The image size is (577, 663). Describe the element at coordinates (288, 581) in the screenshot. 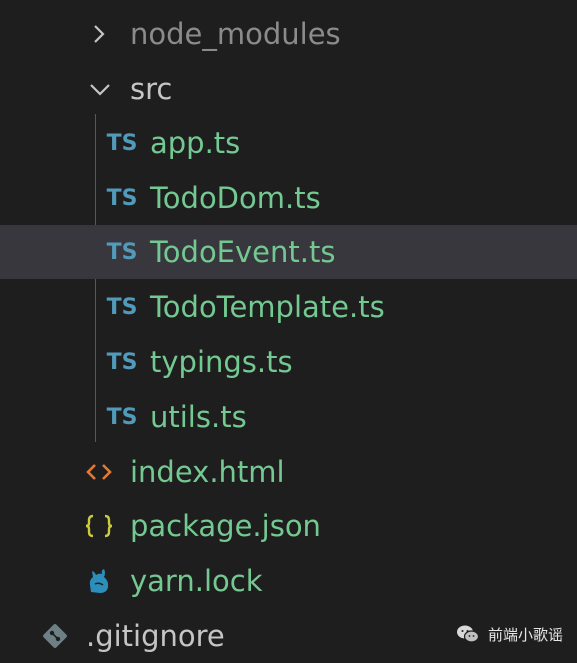

I see `tree-item-yarn-lock: yarn.lock` at that location.